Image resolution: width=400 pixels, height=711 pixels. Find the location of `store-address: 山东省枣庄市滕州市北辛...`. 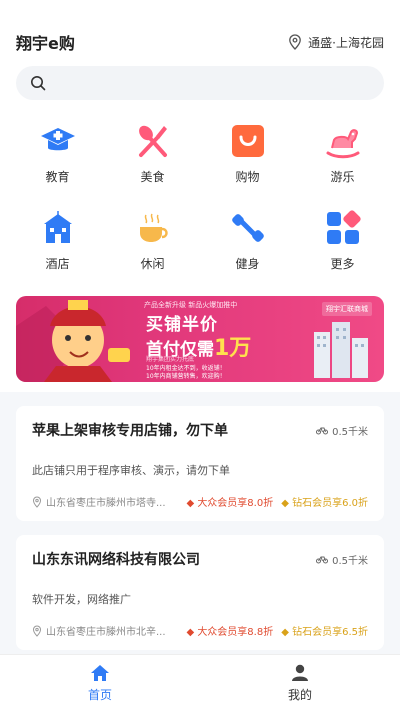

store-address: 山东省枣庄市滕州市北辛... is located at coordinates (106, 630).